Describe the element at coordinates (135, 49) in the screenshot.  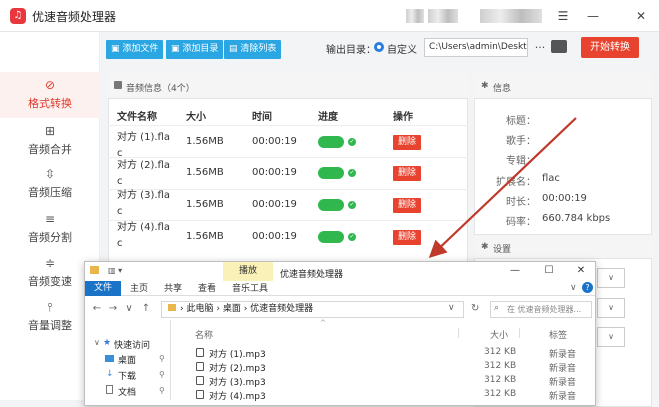
I see `add-file-button: ▣ 添加文件` at that location.